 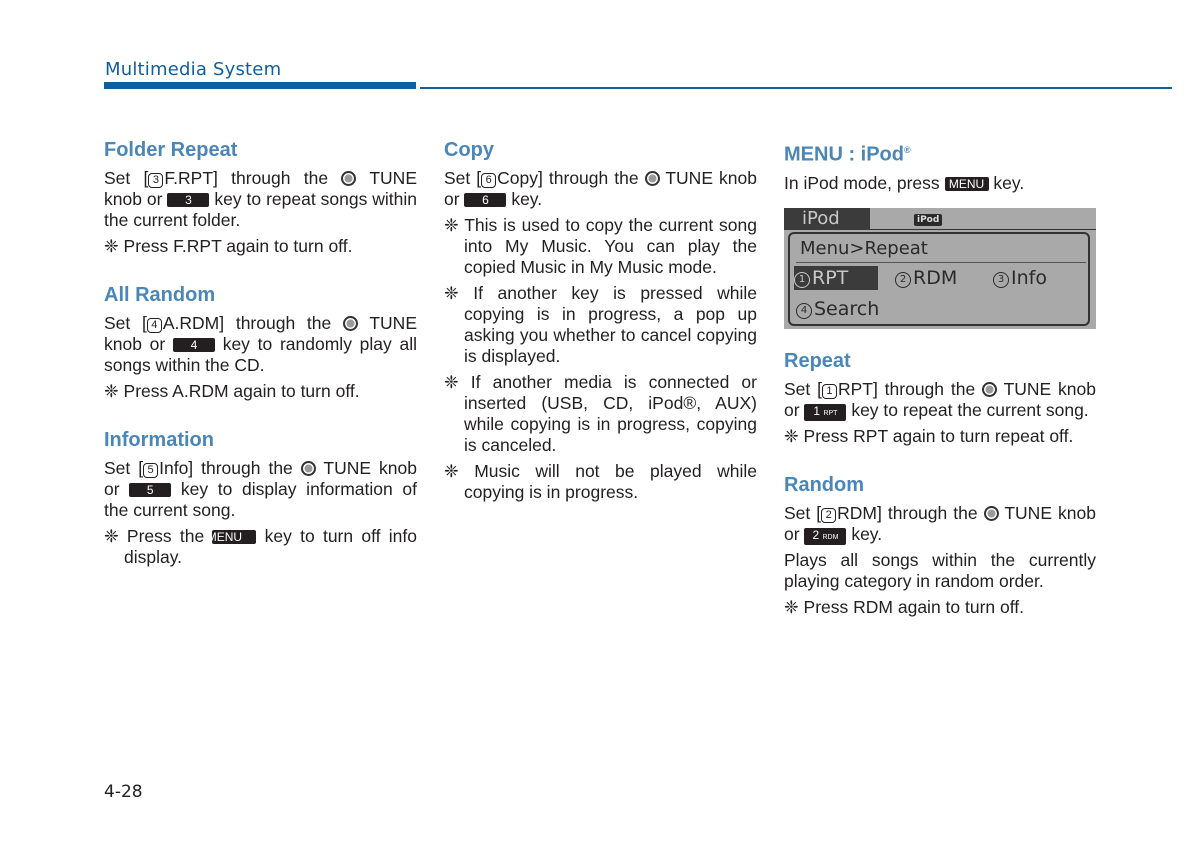 What do you see at coordinates (232, 391) in the screenshot?
I see `all-random-note: ❈ Press A.RDM again to turn off.` at bounding box center [232, 391].